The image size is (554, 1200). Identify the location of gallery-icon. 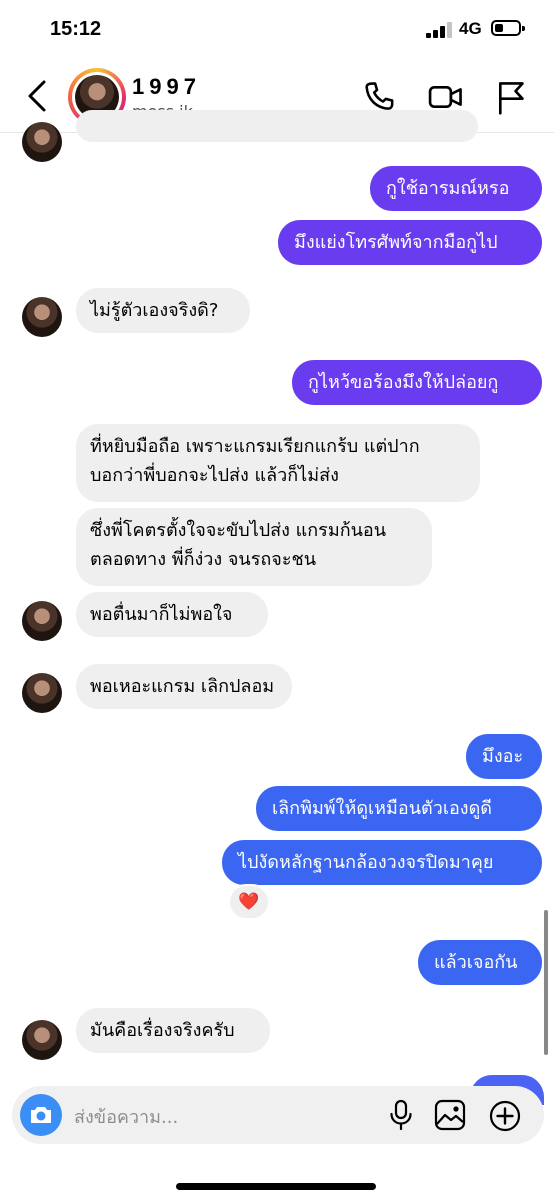
(450, 1115).